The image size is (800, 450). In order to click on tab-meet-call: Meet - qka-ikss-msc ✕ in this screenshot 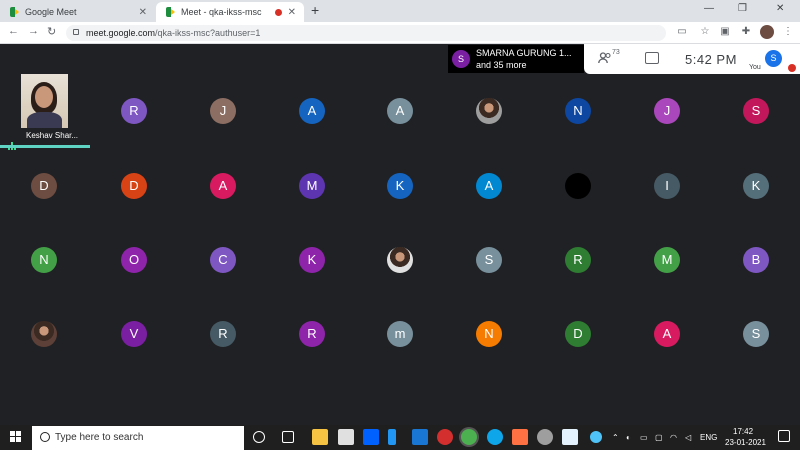, I will do `click(230, 12)`.